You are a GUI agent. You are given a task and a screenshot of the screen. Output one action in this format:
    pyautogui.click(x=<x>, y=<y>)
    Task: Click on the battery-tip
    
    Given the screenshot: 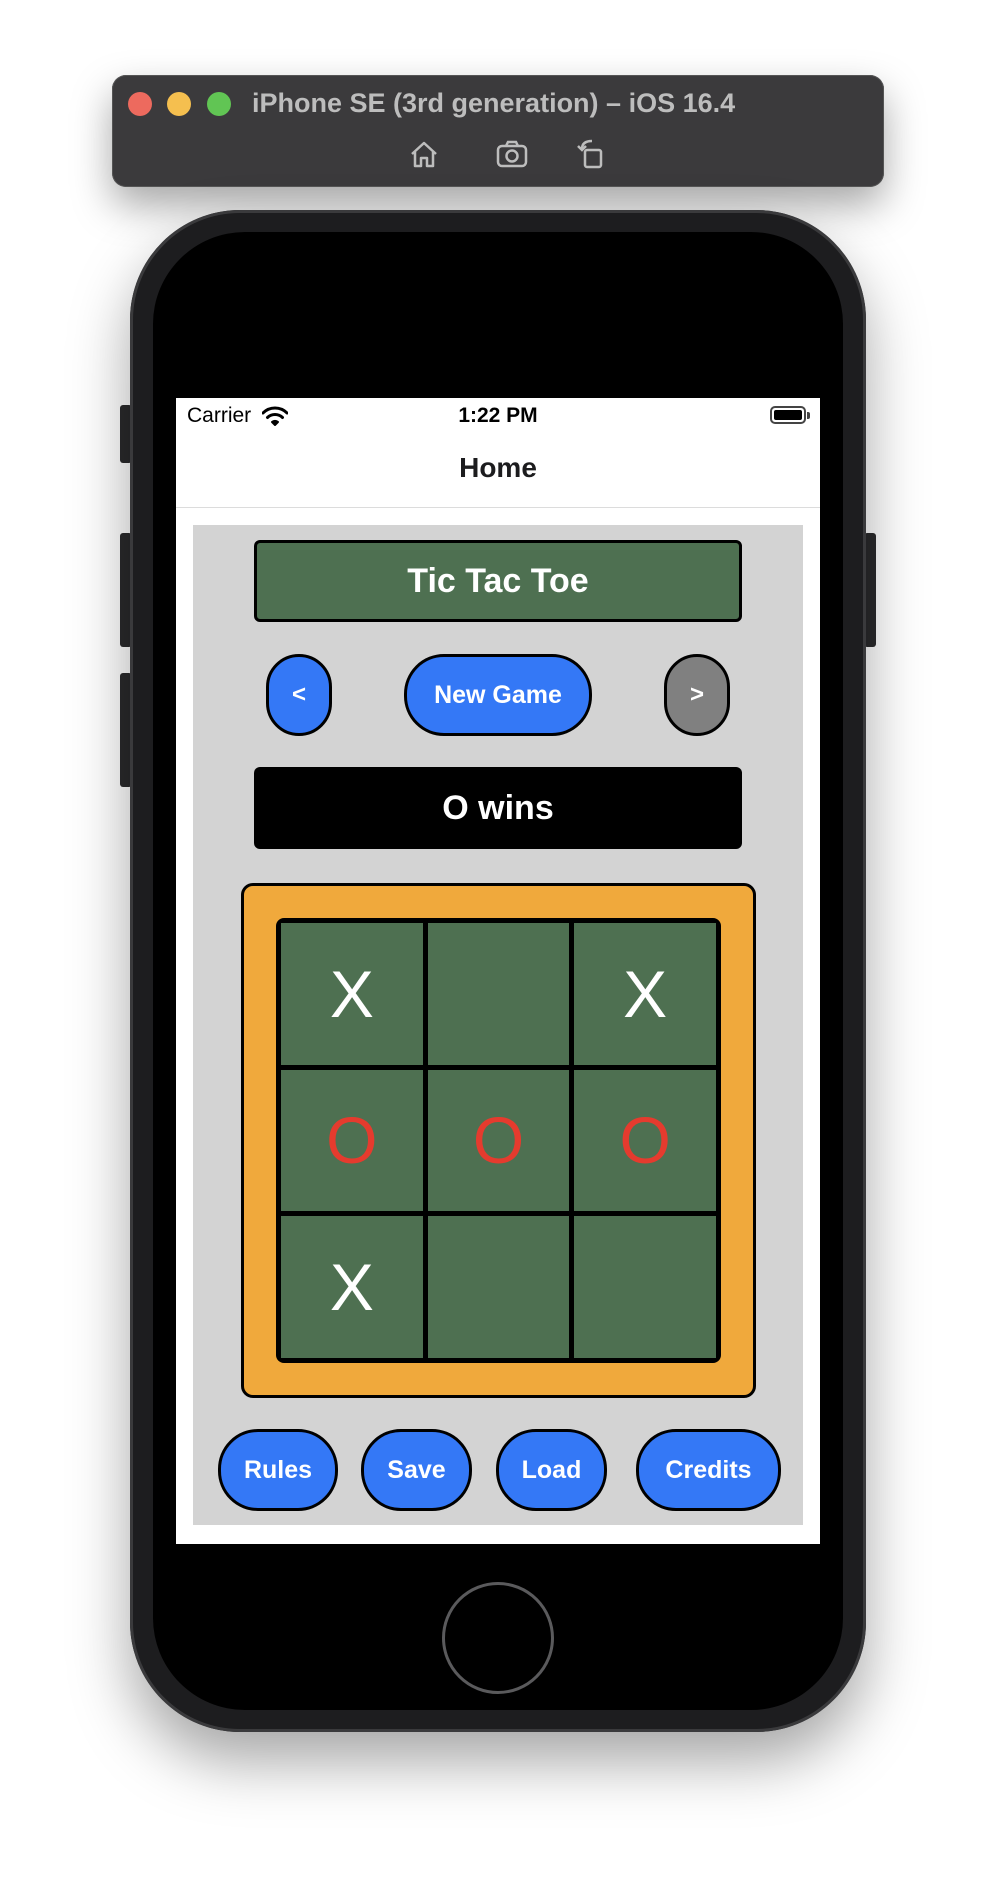 What is the action you would take?
    pyautogui.click(x=808, y=415)
    